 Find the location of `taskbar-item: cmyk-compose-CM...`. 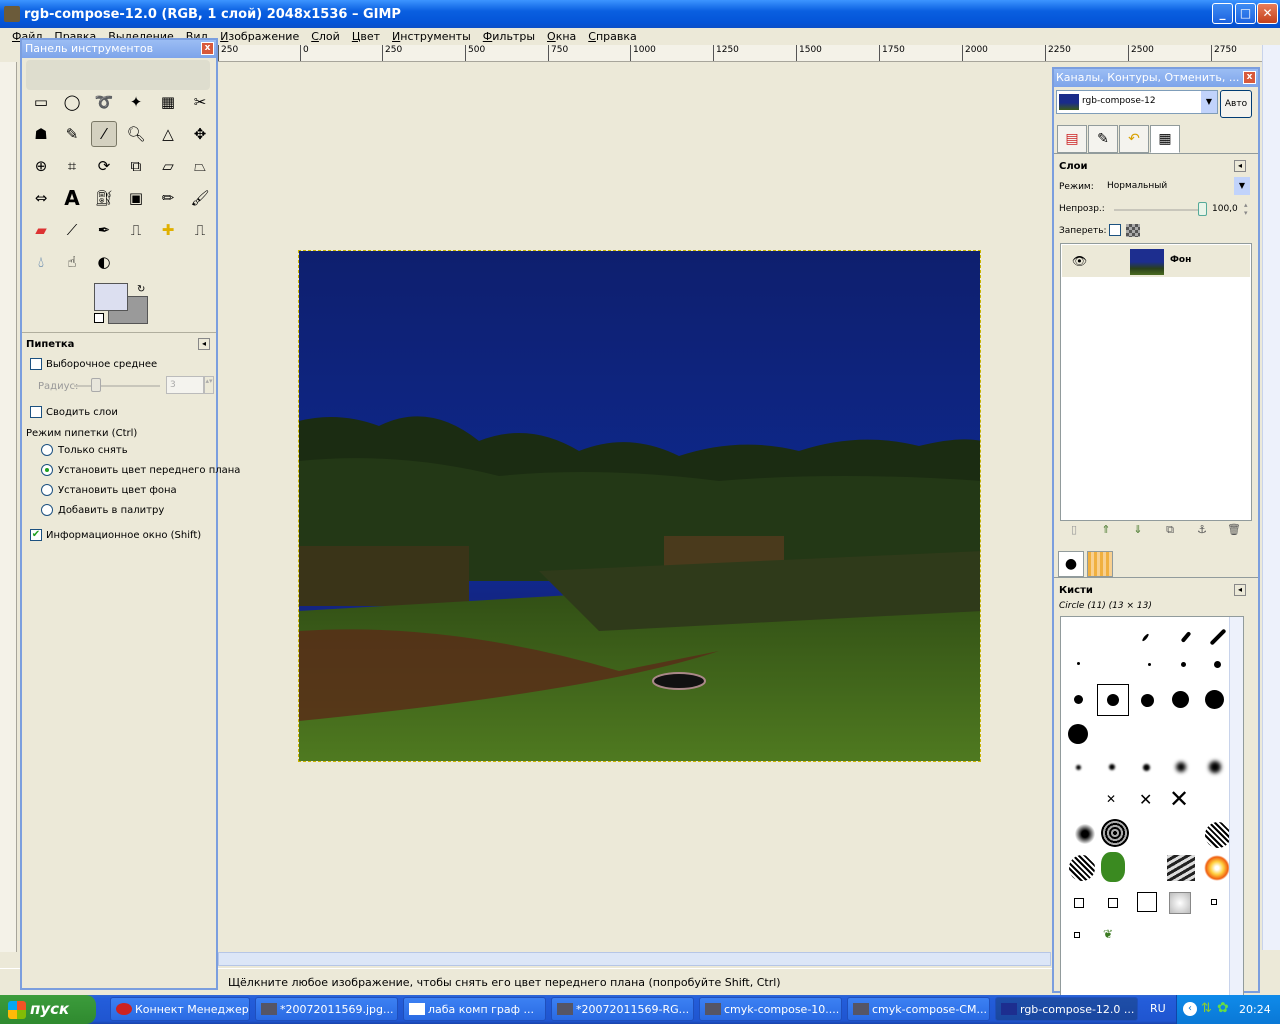

taskbar-item: cmyk-compose-CM... is located at coordinates (918, 1009).